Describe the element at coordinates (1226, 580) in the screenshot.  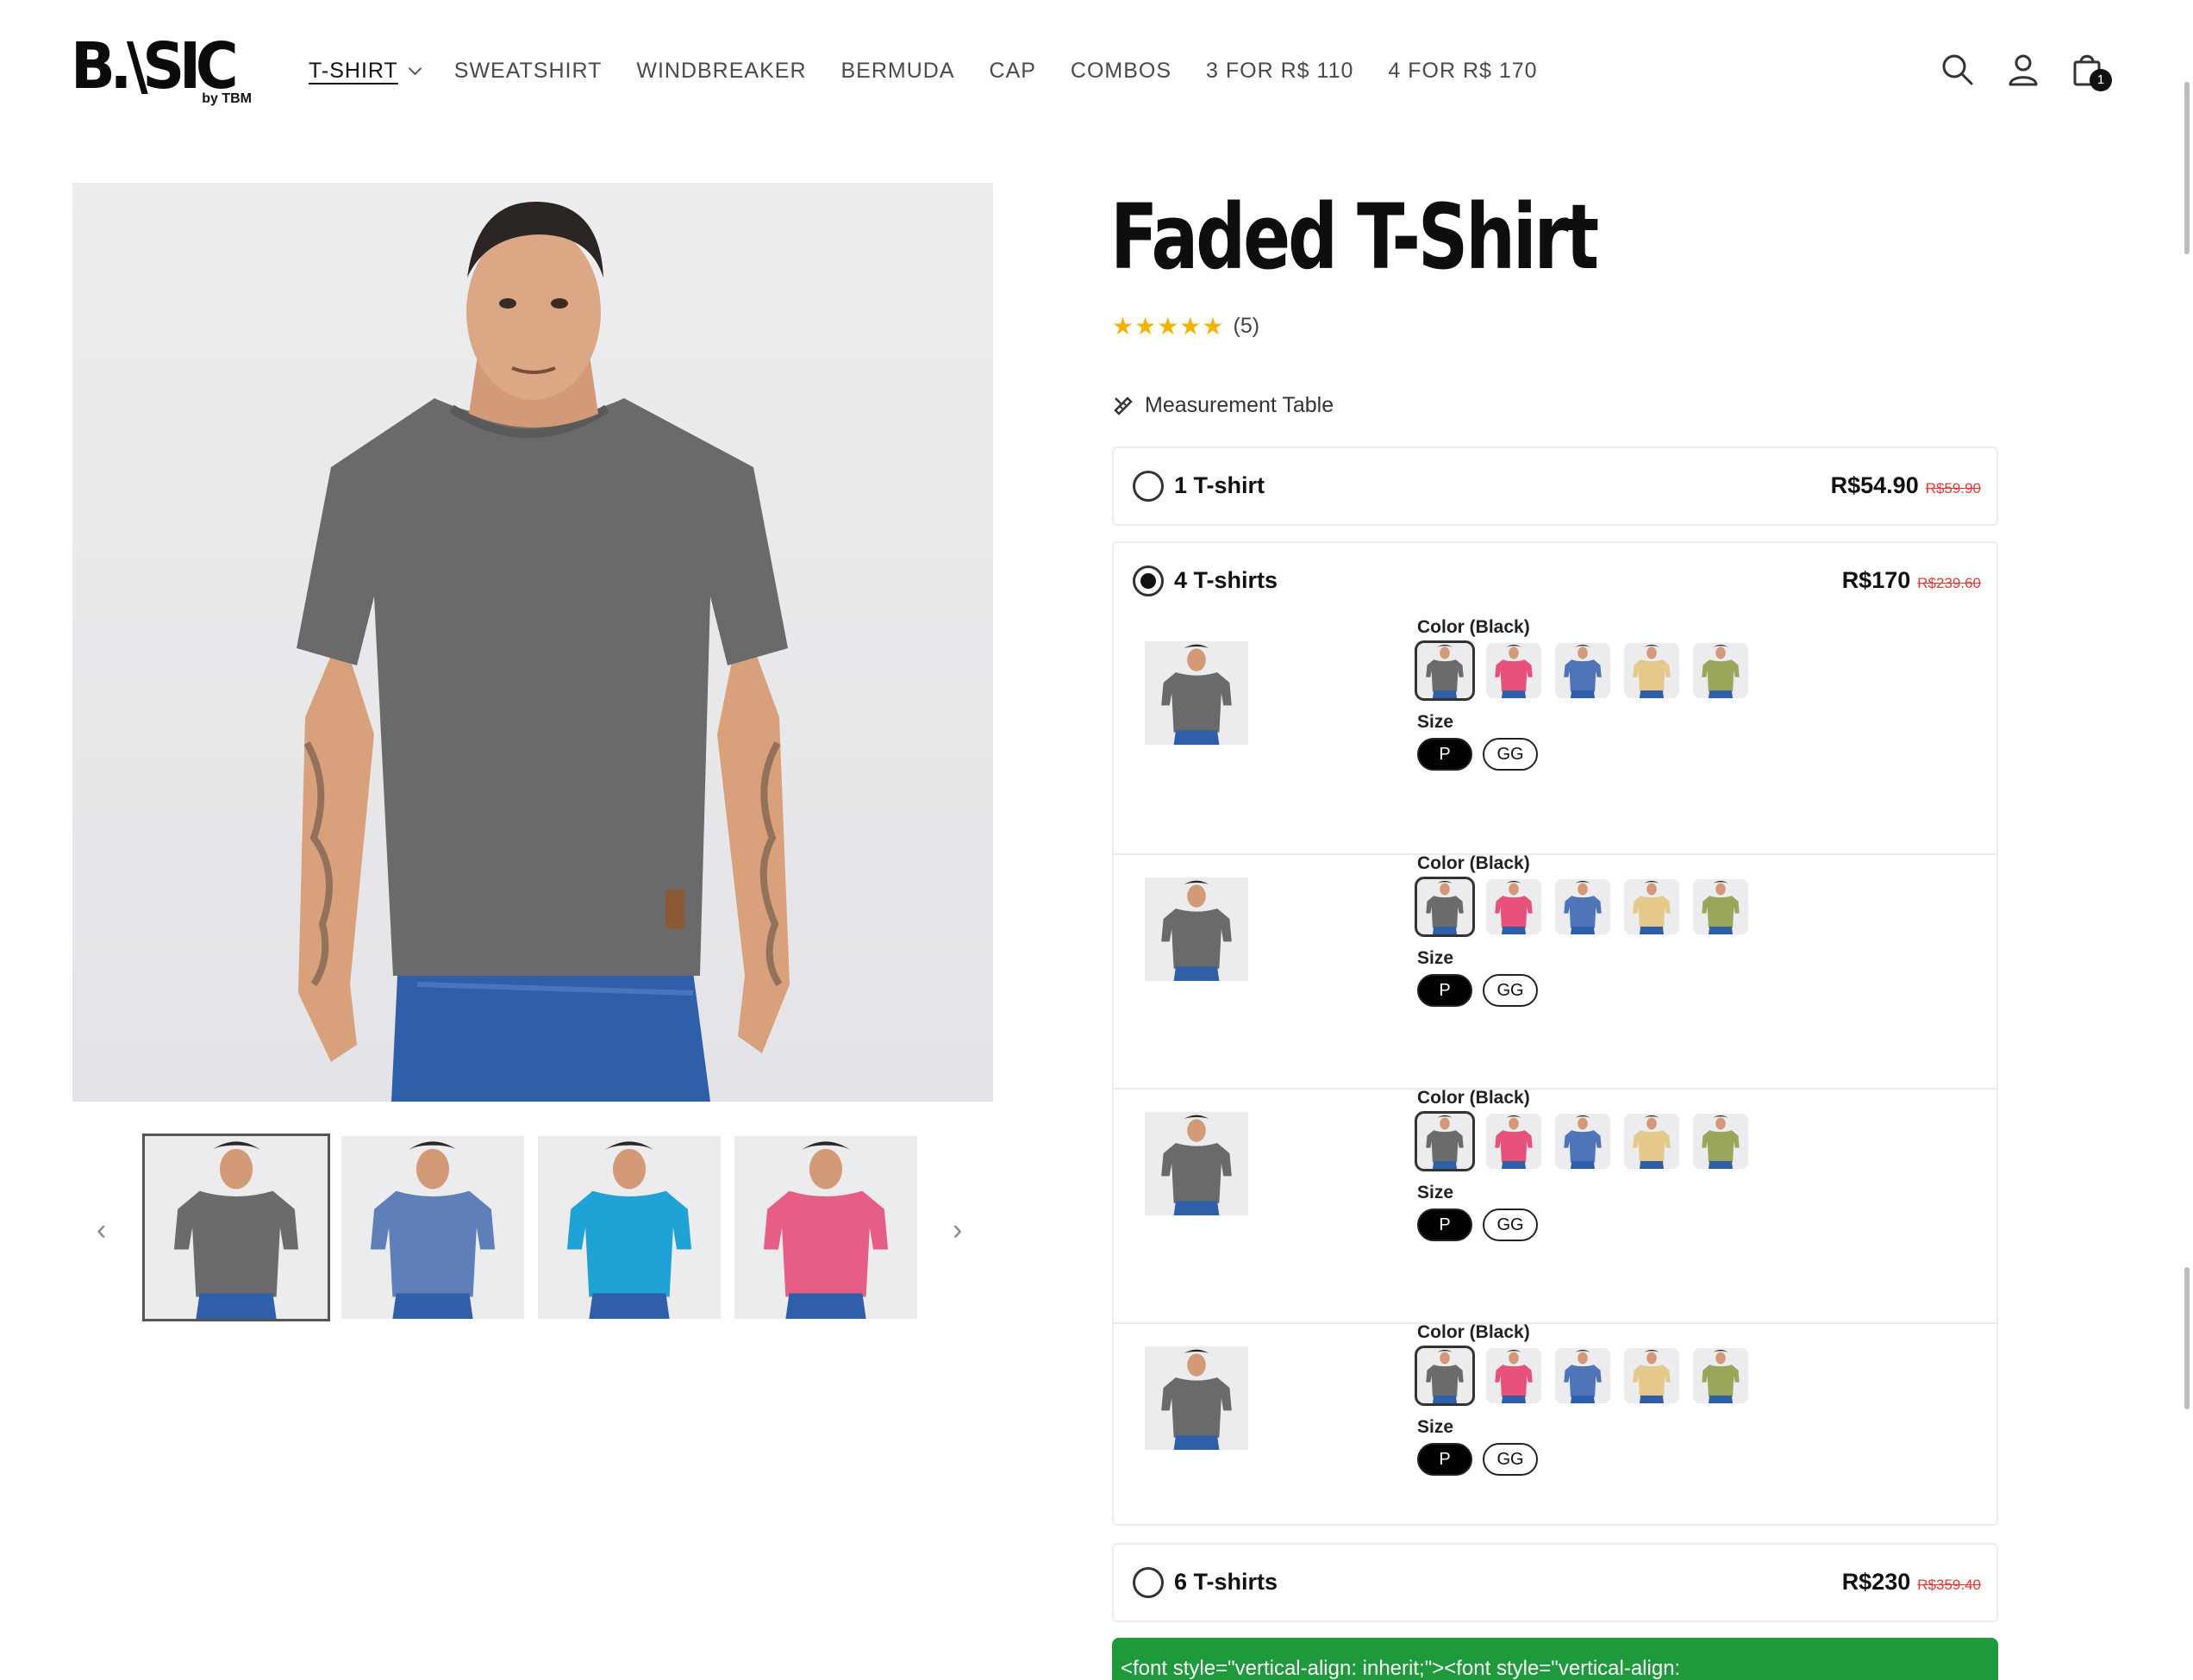
I see `bundle-label: 4 T-shirts` at that location.